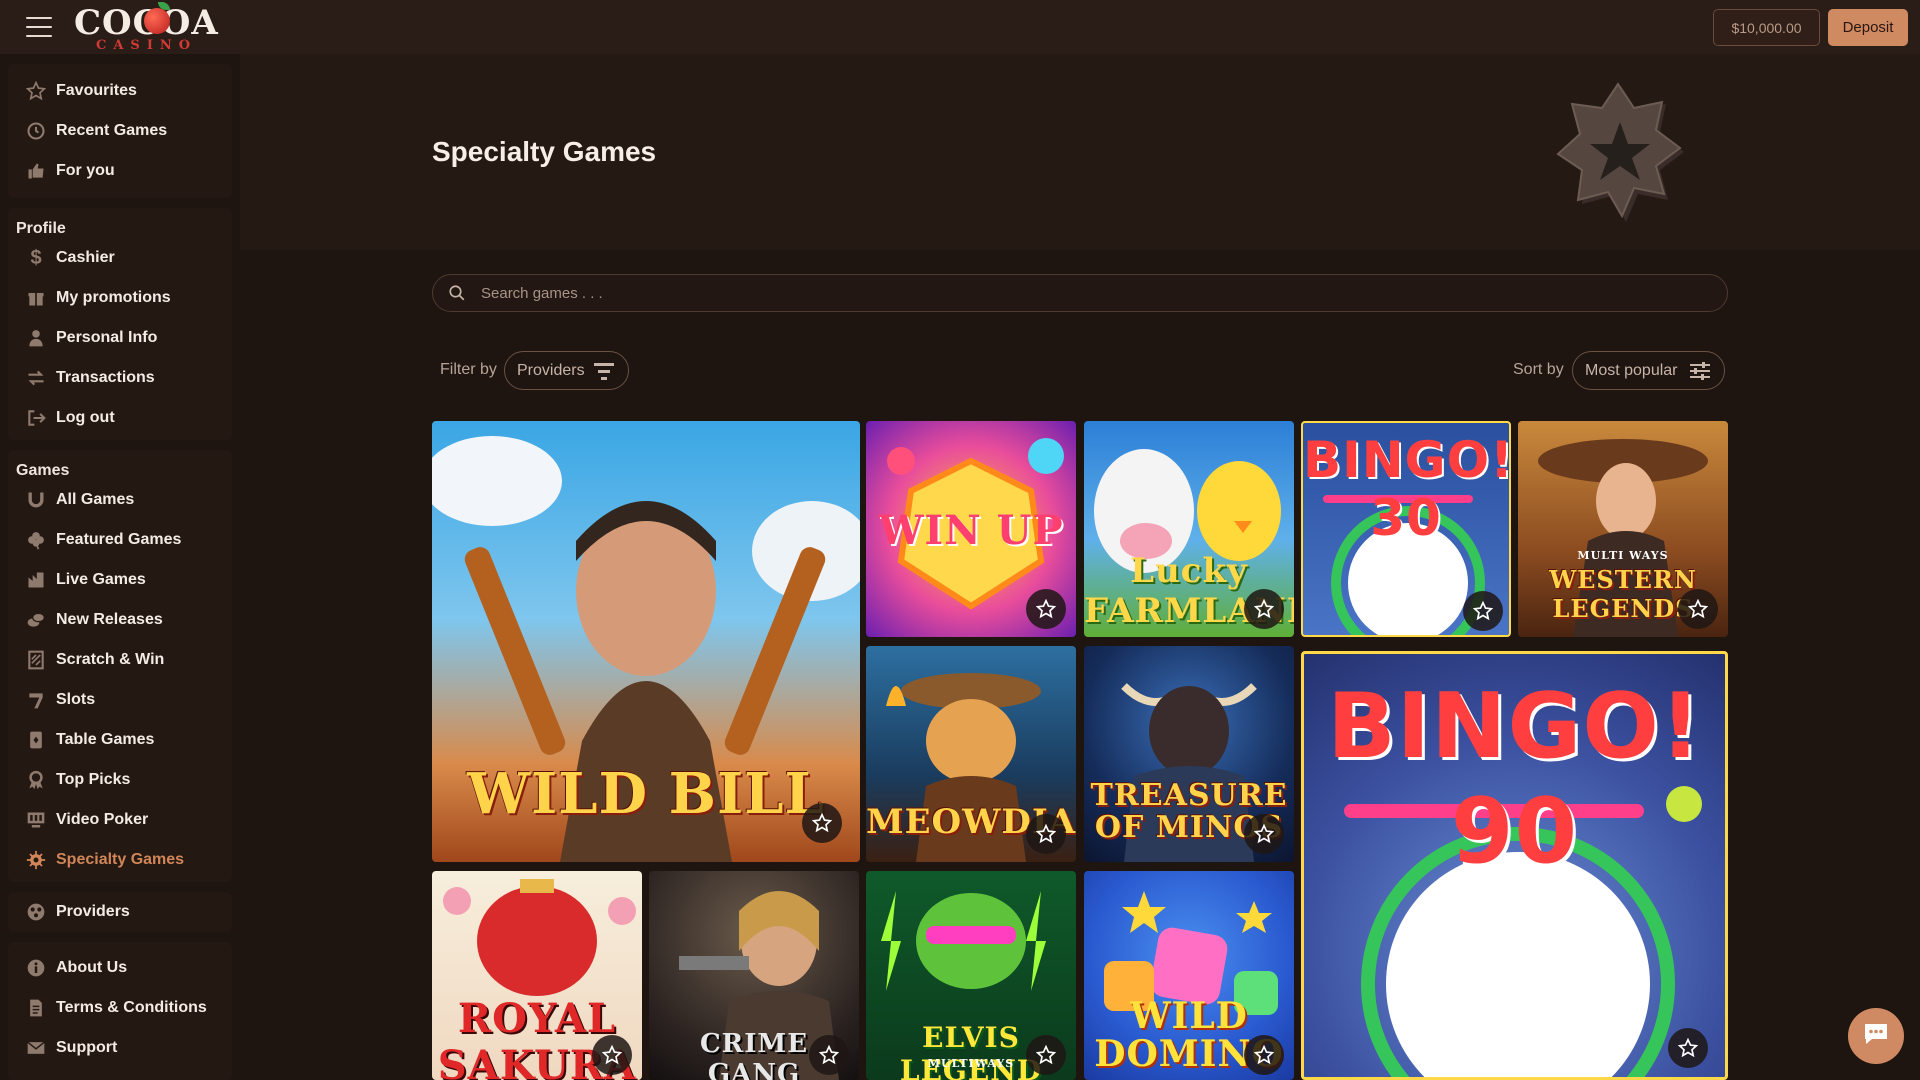 This screenshot has width=1920, height=1080. I want to click on sidebar-item-transactions: Transactions, so click(124, 378).